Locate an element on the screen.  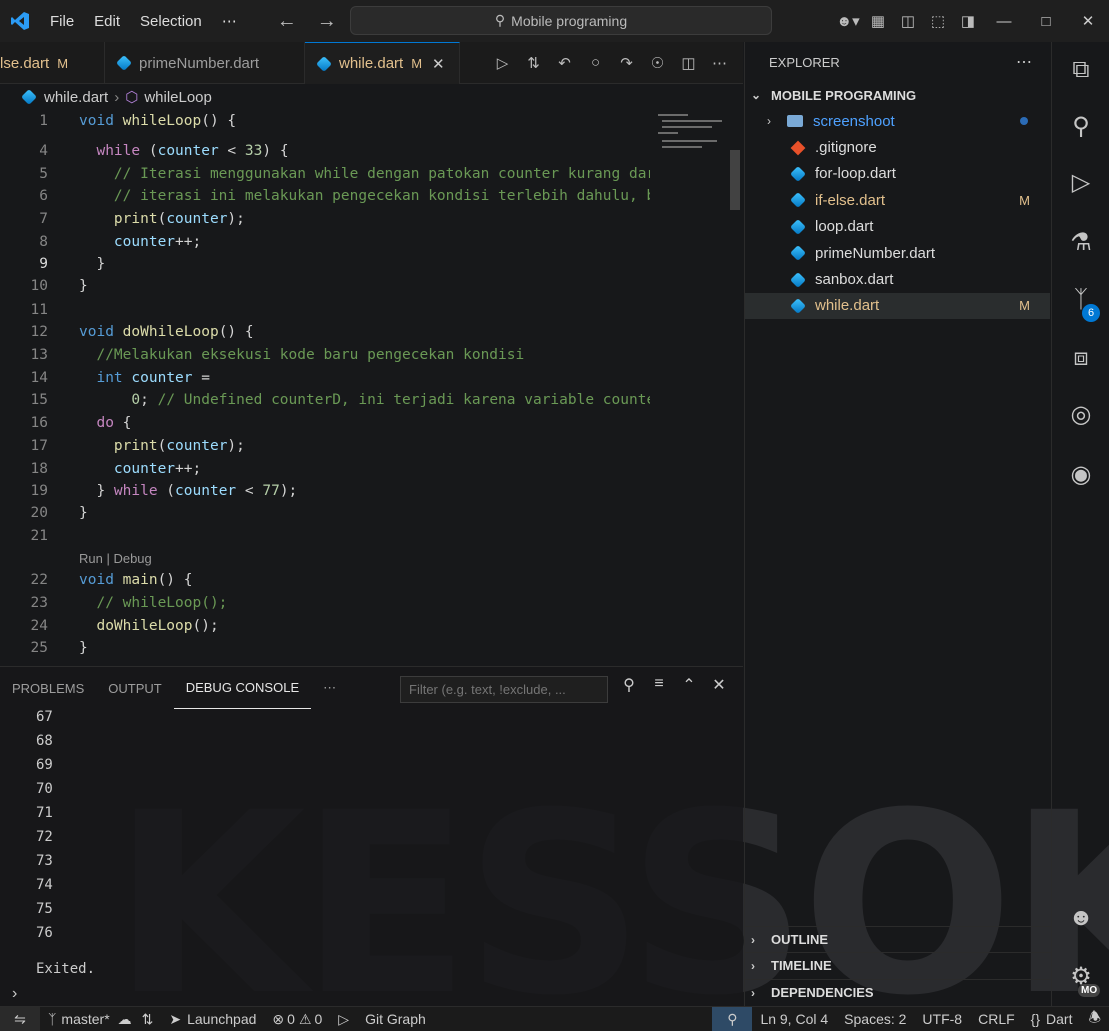
maximize-panel-icon: ⌃ is located at coordinates (689, 685).